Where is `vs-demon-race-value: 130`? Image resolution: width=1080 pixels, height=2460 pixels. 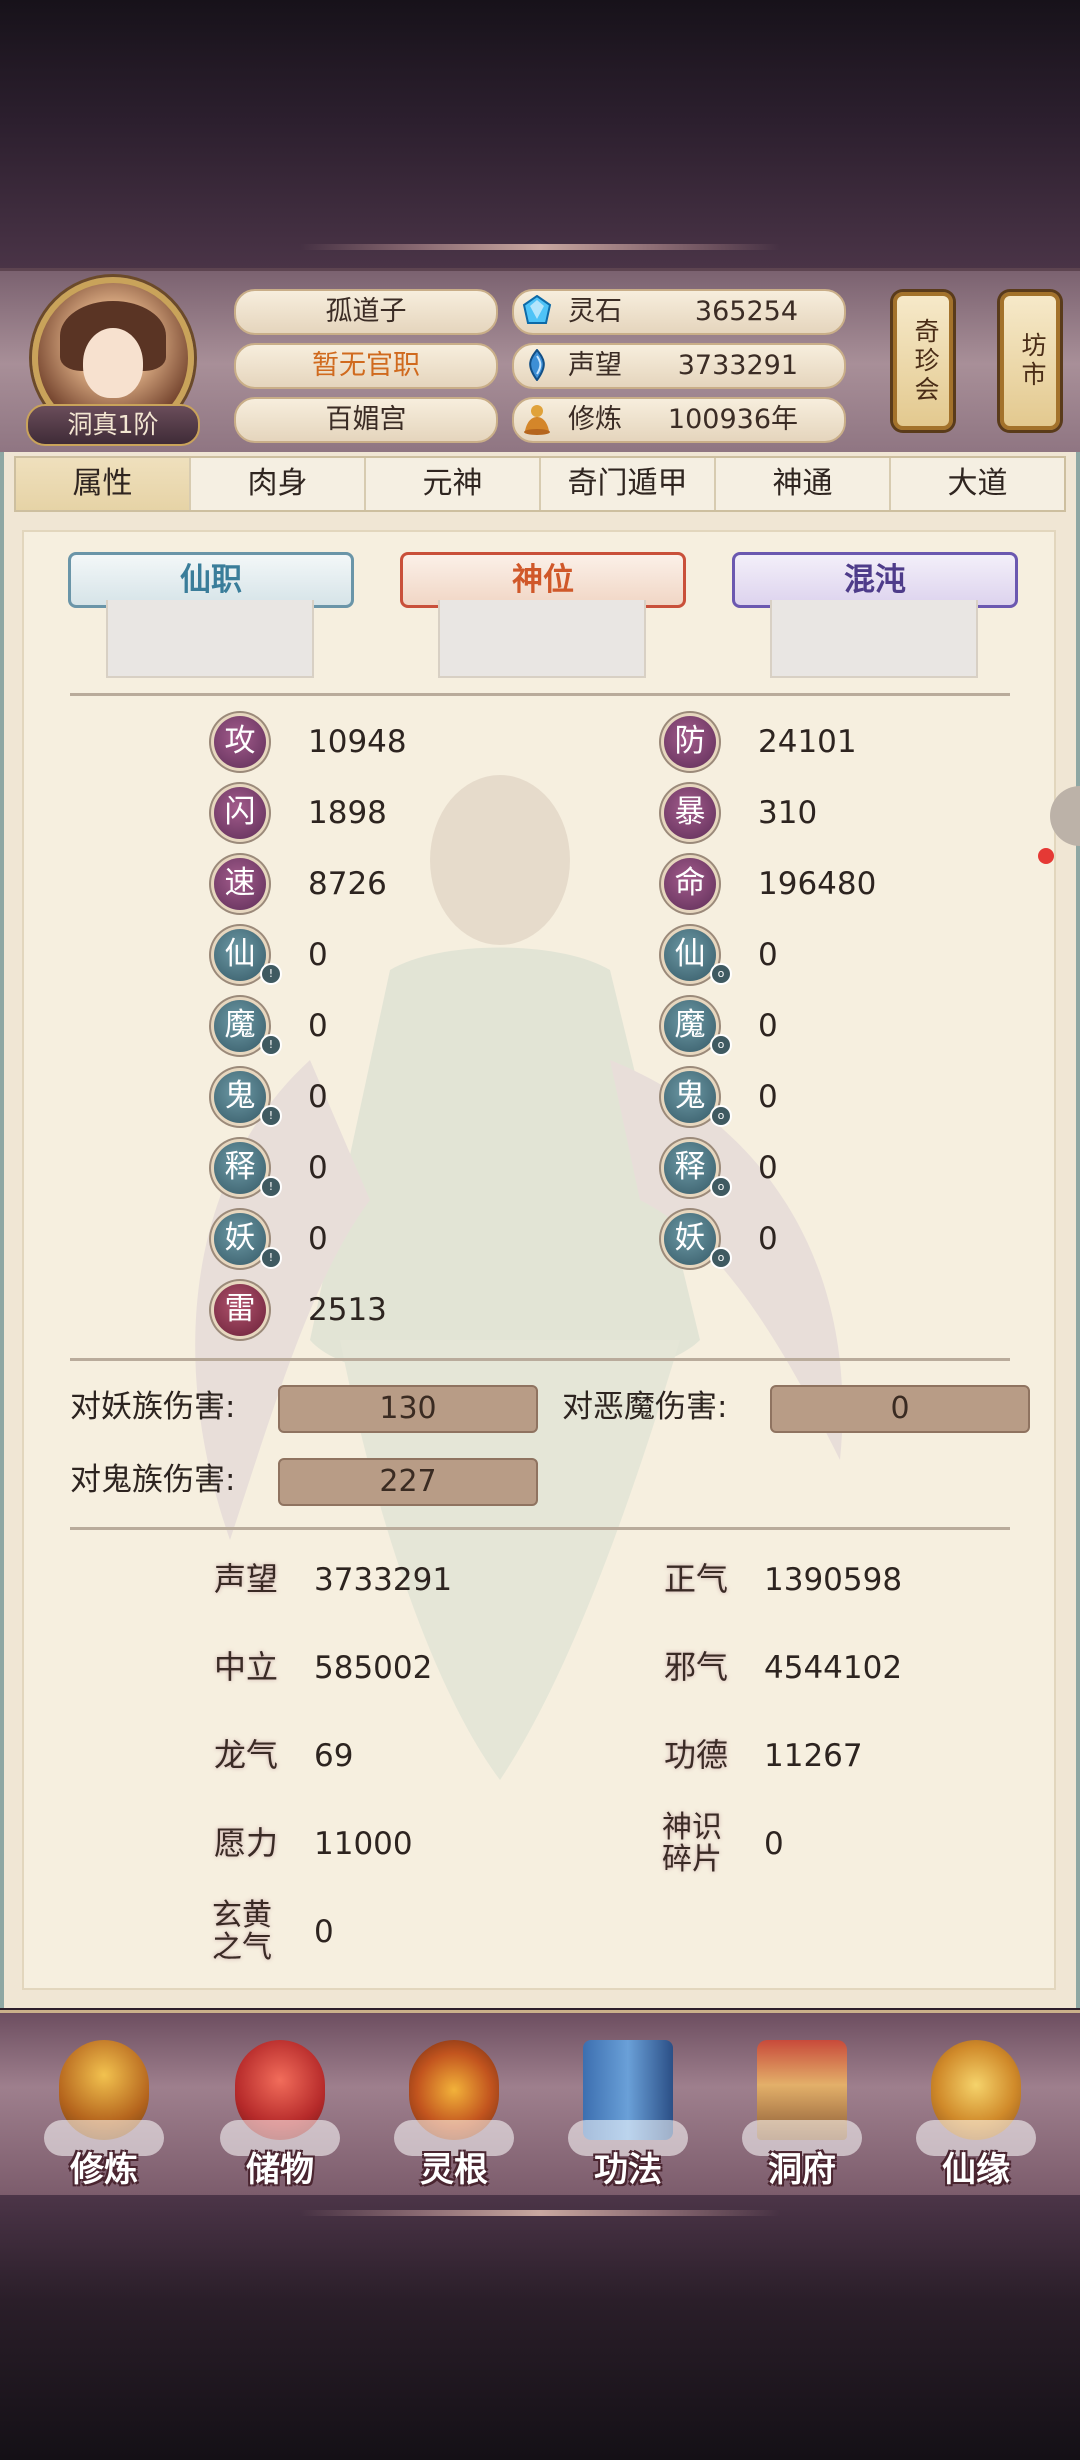 vs-demon-race-value: 130 is located at coordinates (408, 1409).